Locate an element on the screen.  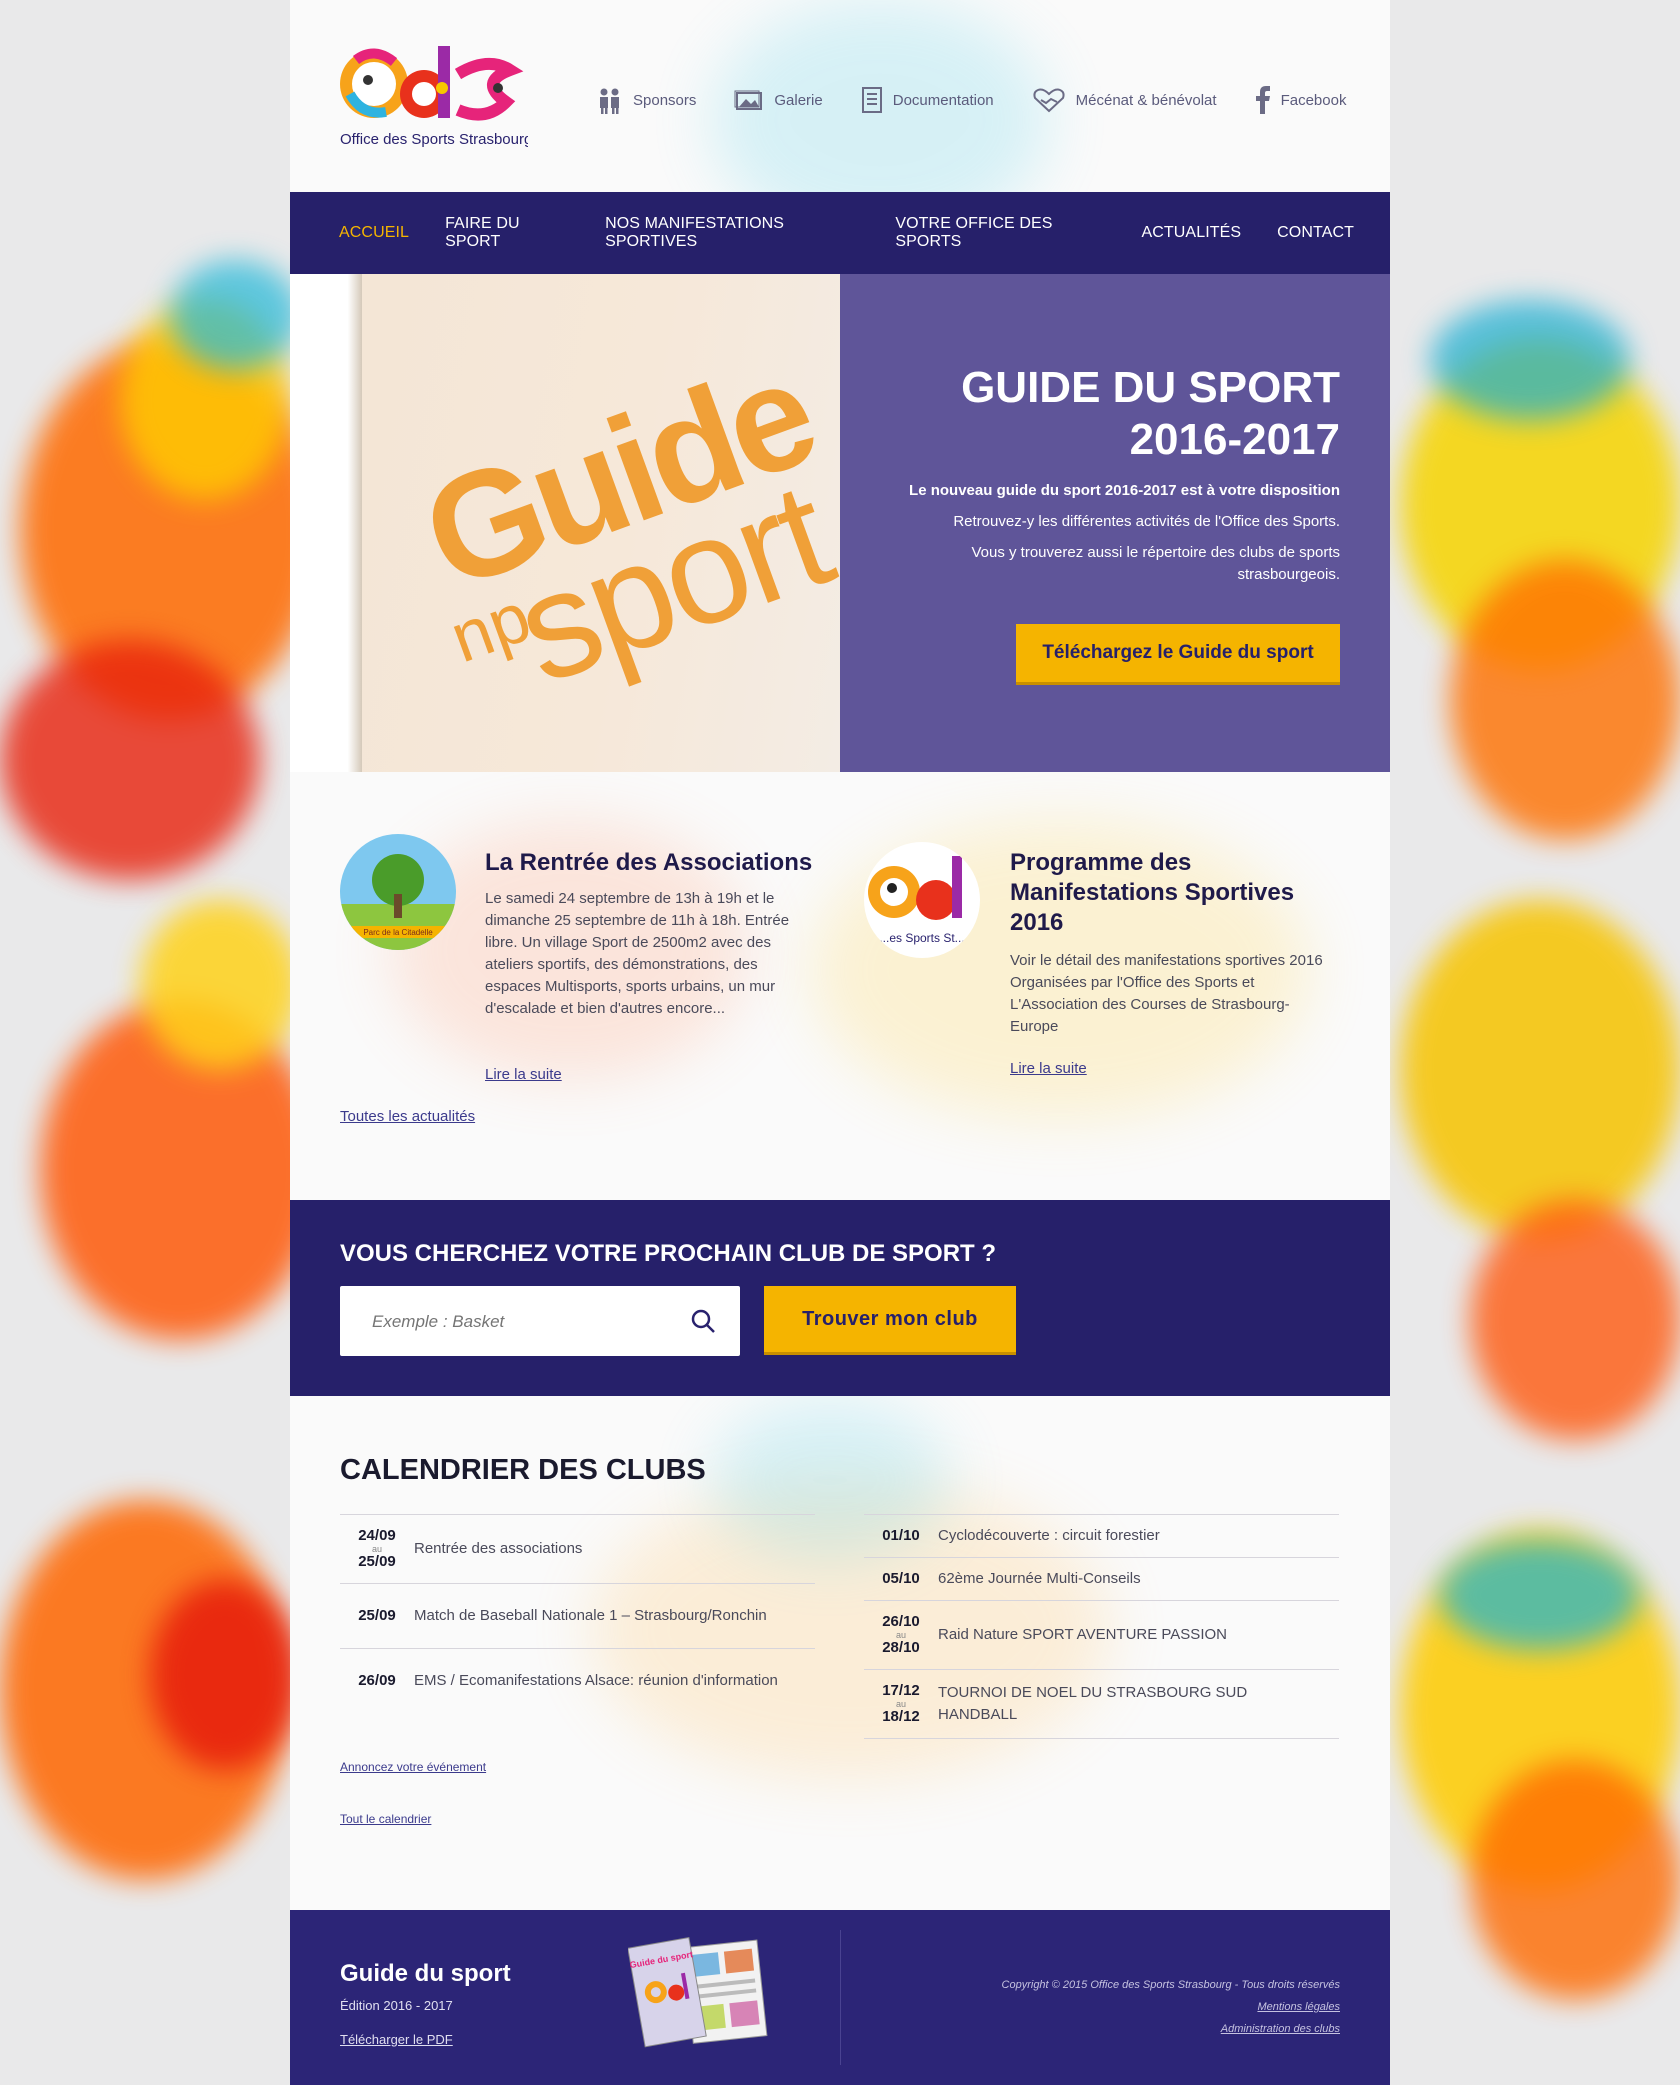
toplink-label: Galerie is located at coordinates (798, 100).